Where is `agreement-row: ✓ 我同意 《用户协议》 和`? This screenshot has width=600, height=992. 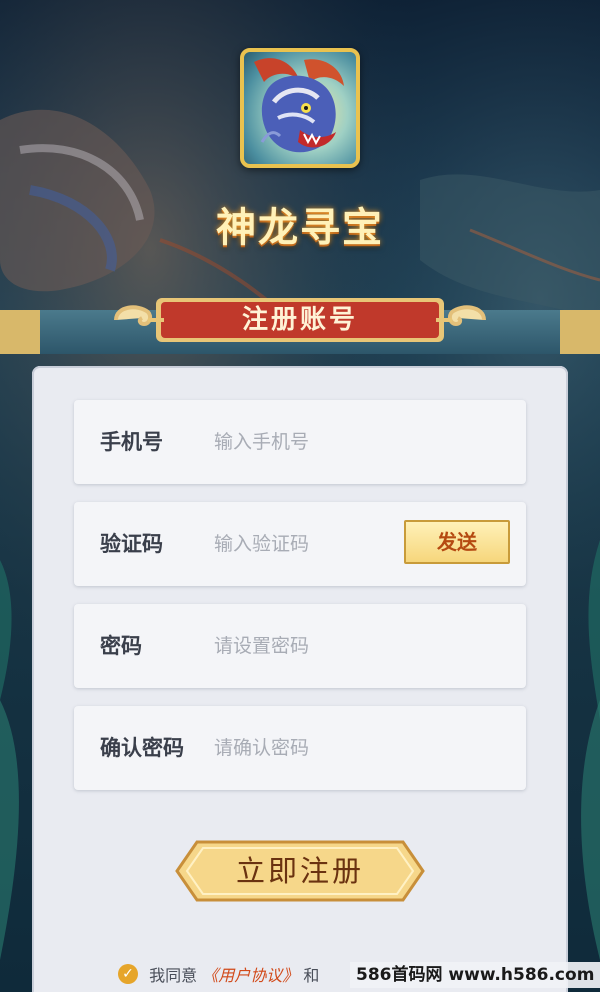 agreement-row: ✓ 我同意 《用户协议》 和 is located at coordinates (218, 974).